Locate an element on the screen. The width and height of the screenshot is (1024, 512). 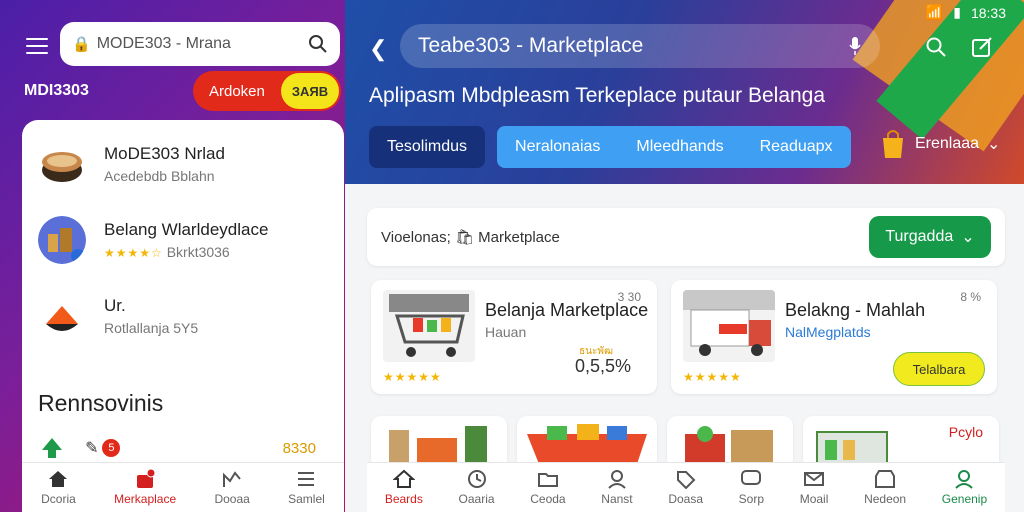
market-icon is located at coordinates (146, 478).